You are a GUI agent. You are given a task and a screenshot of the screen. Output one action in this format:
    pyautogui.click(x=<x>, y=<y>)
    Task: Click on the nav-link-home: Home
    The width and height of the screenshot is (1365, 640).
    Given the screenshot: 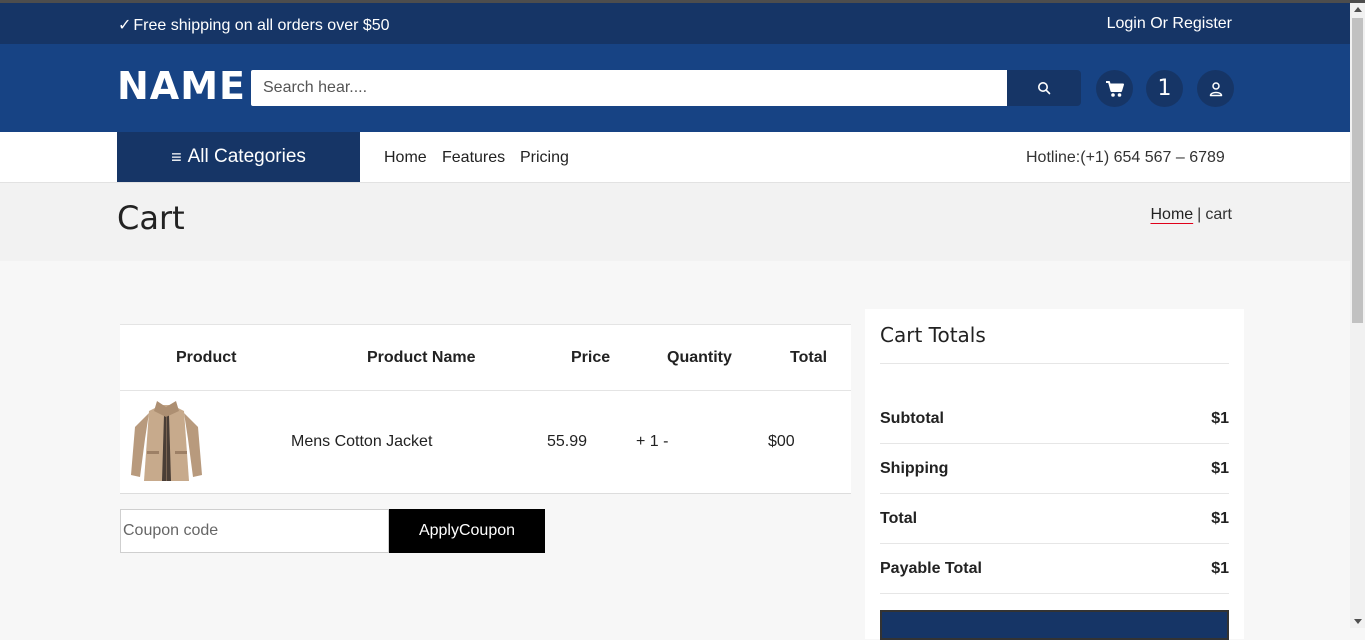 What is the action you would take?
    pyautogui.click(x=405, y=158)
    